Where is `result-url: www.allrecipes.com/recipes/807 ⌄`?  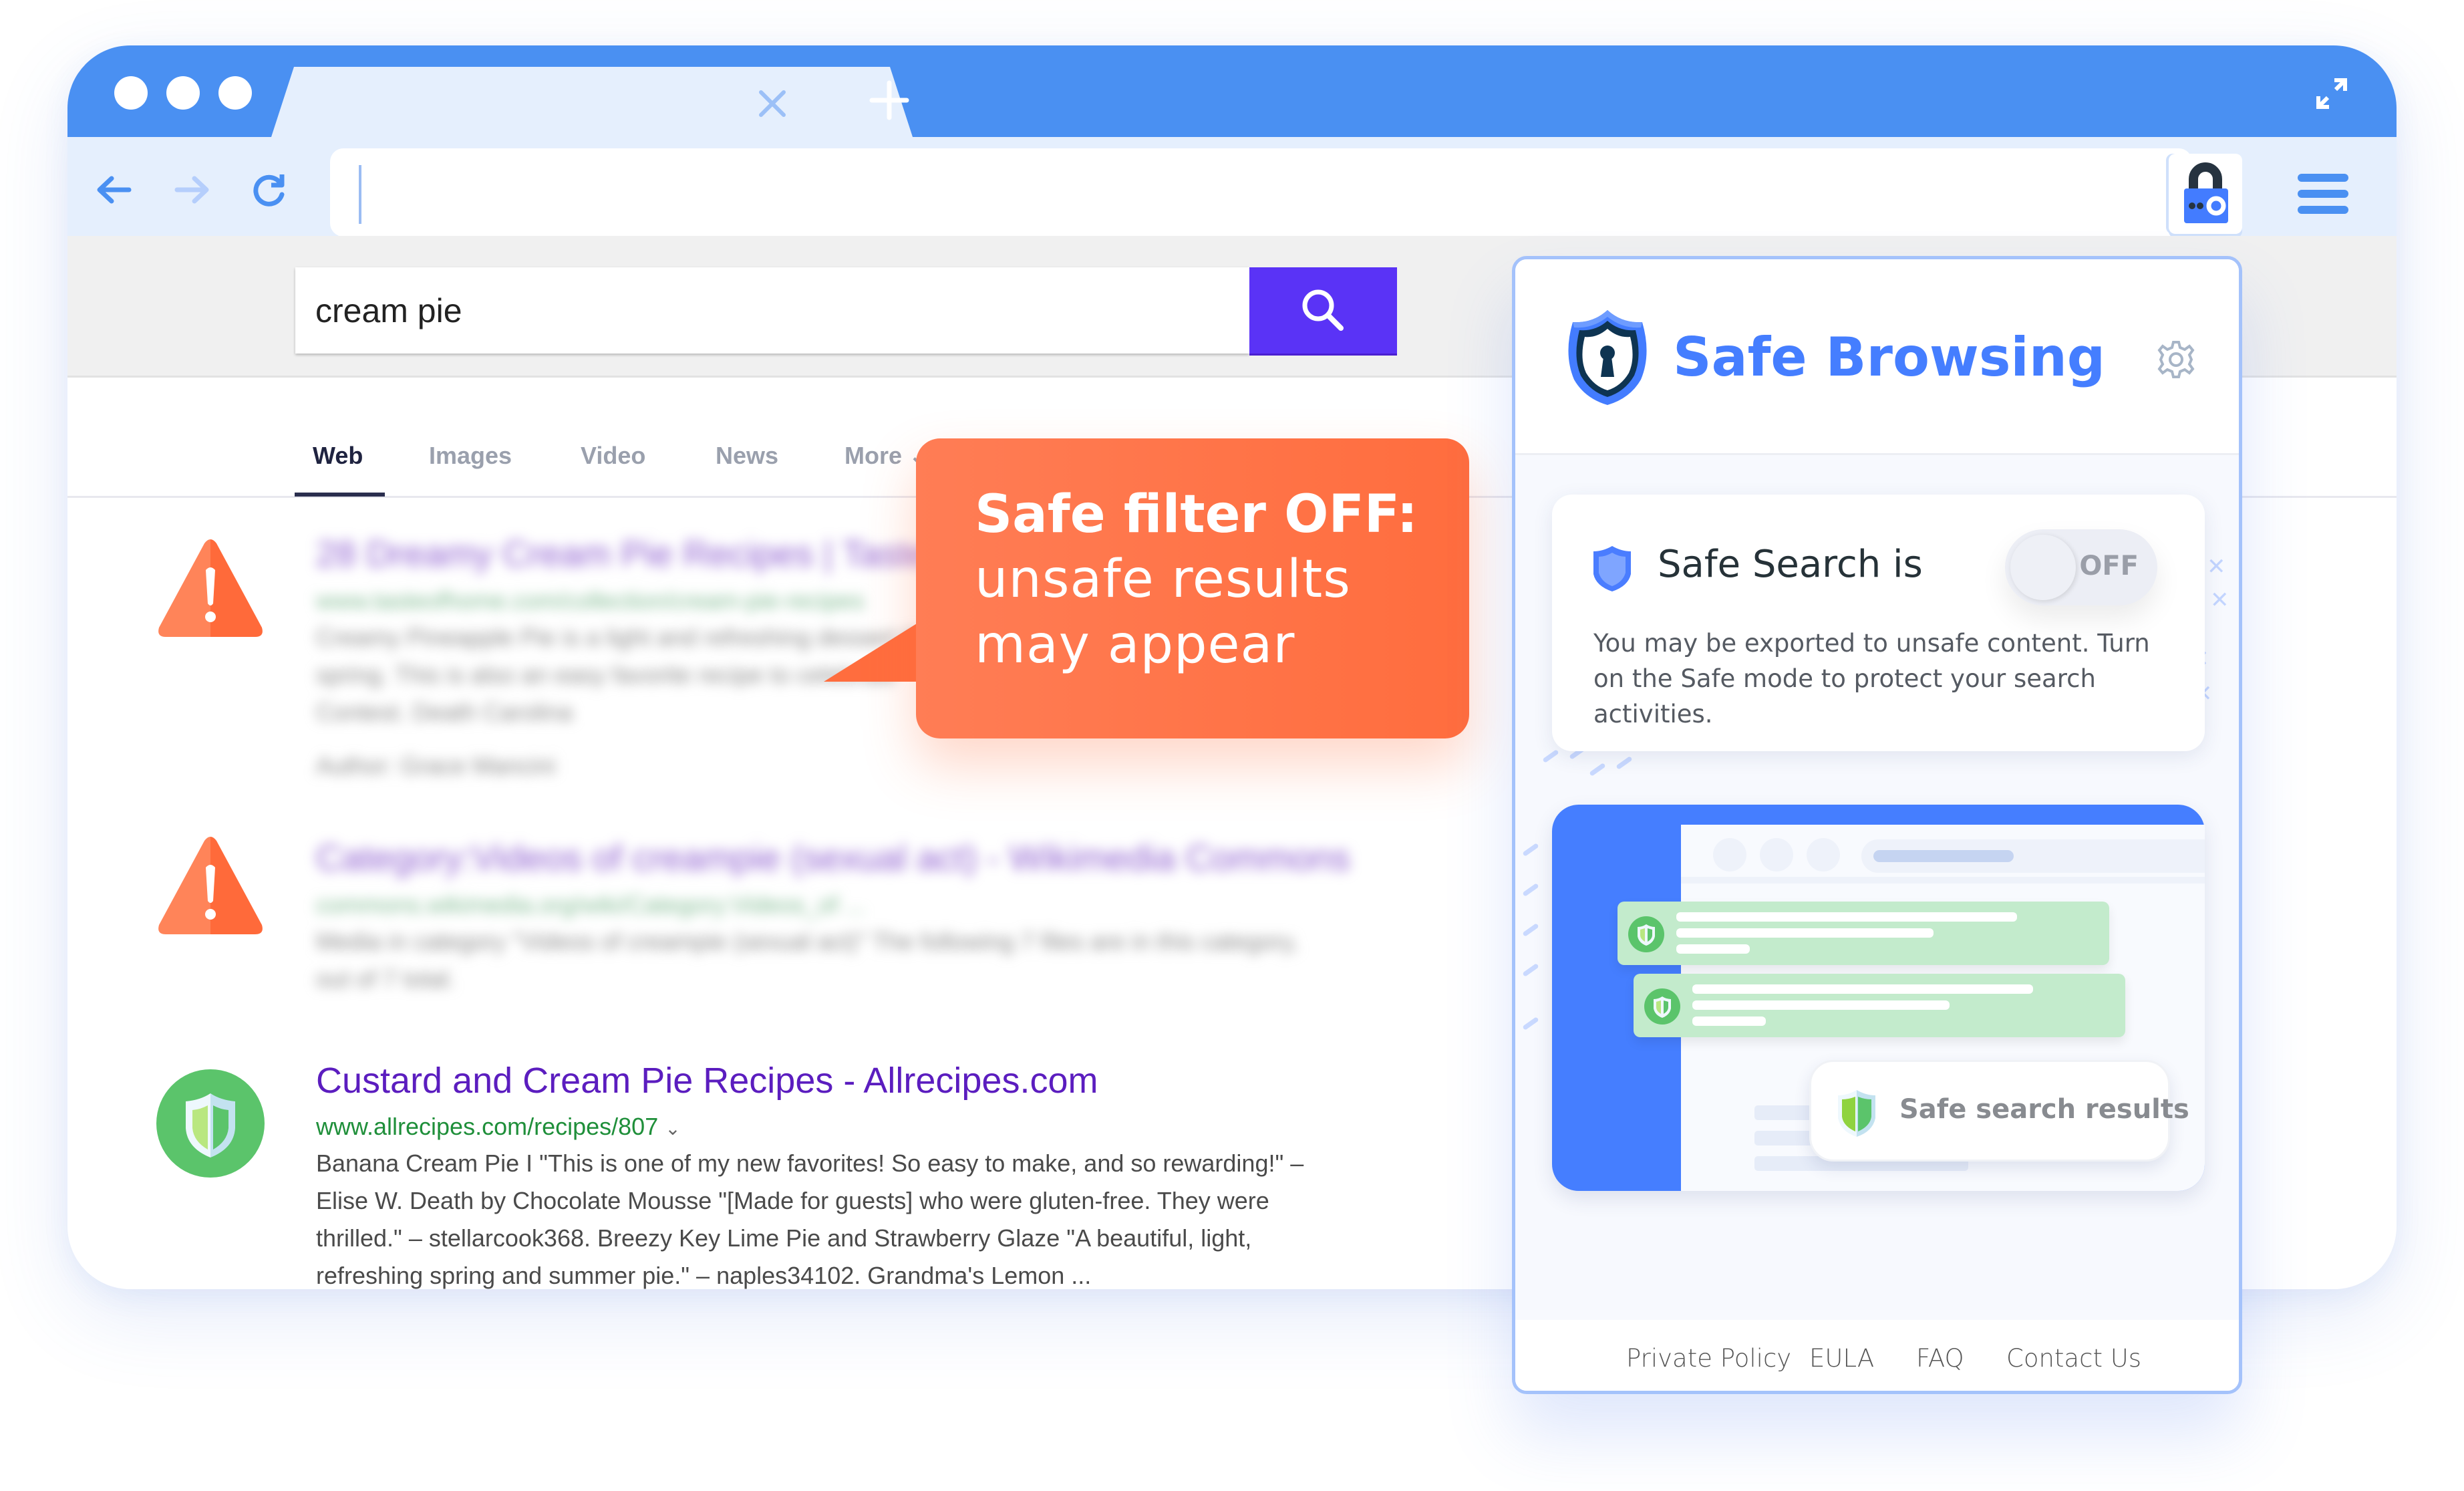
result-url: www.allrecipes.com/recipes/807 ⌄ is located at coordinates (498, 1127).